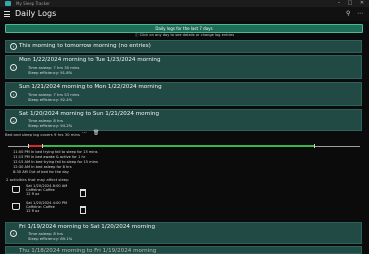 The image size is (369, 254). Describe the element at coordinates (348, 13) in the screenshot. I see `filter-icon: ⚲` at that location.